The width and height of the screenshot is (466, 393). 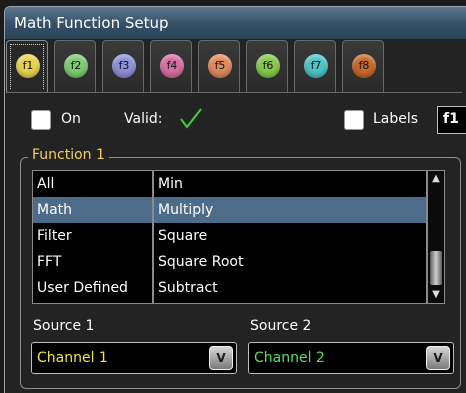 What do you see at coordinates (41, 120) in the screenshot?
I see `on-checkbox` at bounding box center [41, 120].